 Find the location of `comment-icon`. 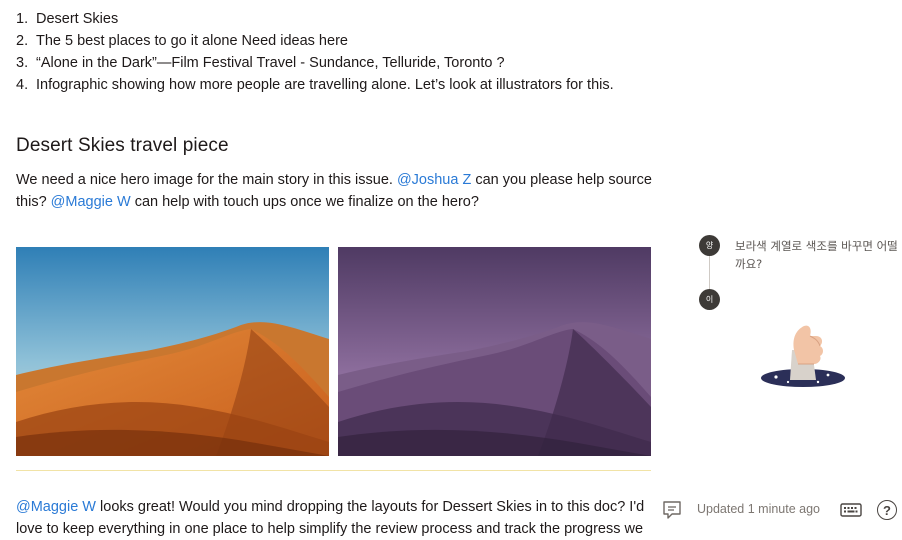

comment-icon is located at coordinates (672, 512).